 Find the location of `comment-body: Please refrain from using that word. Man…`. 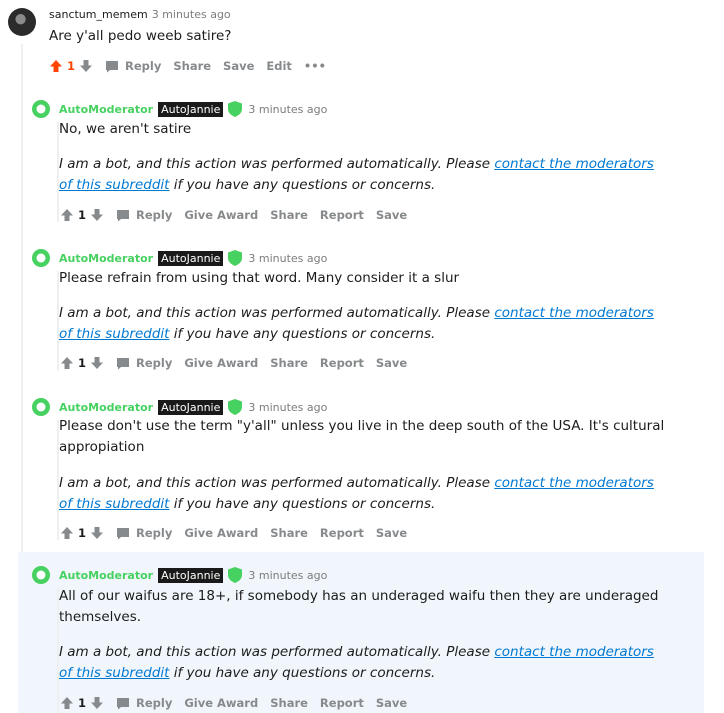

comment-body: Please refrain from using that word. Man… is located at coordinates (259, 278).